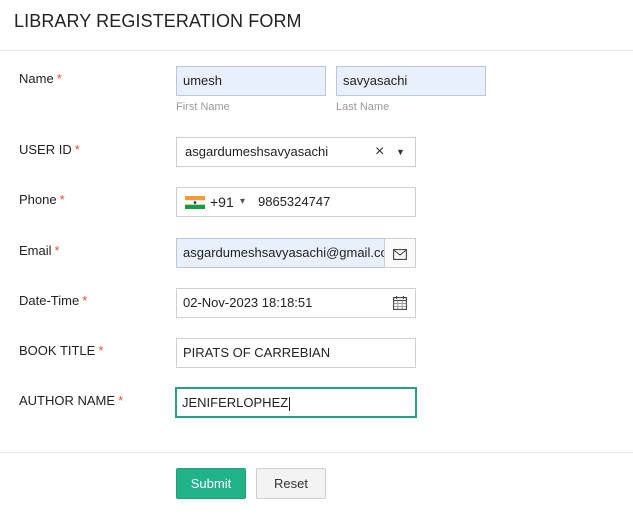 The width and height of the screenshot is (633, 517). I want to click on email-label-text: Email, so click(35, 250).